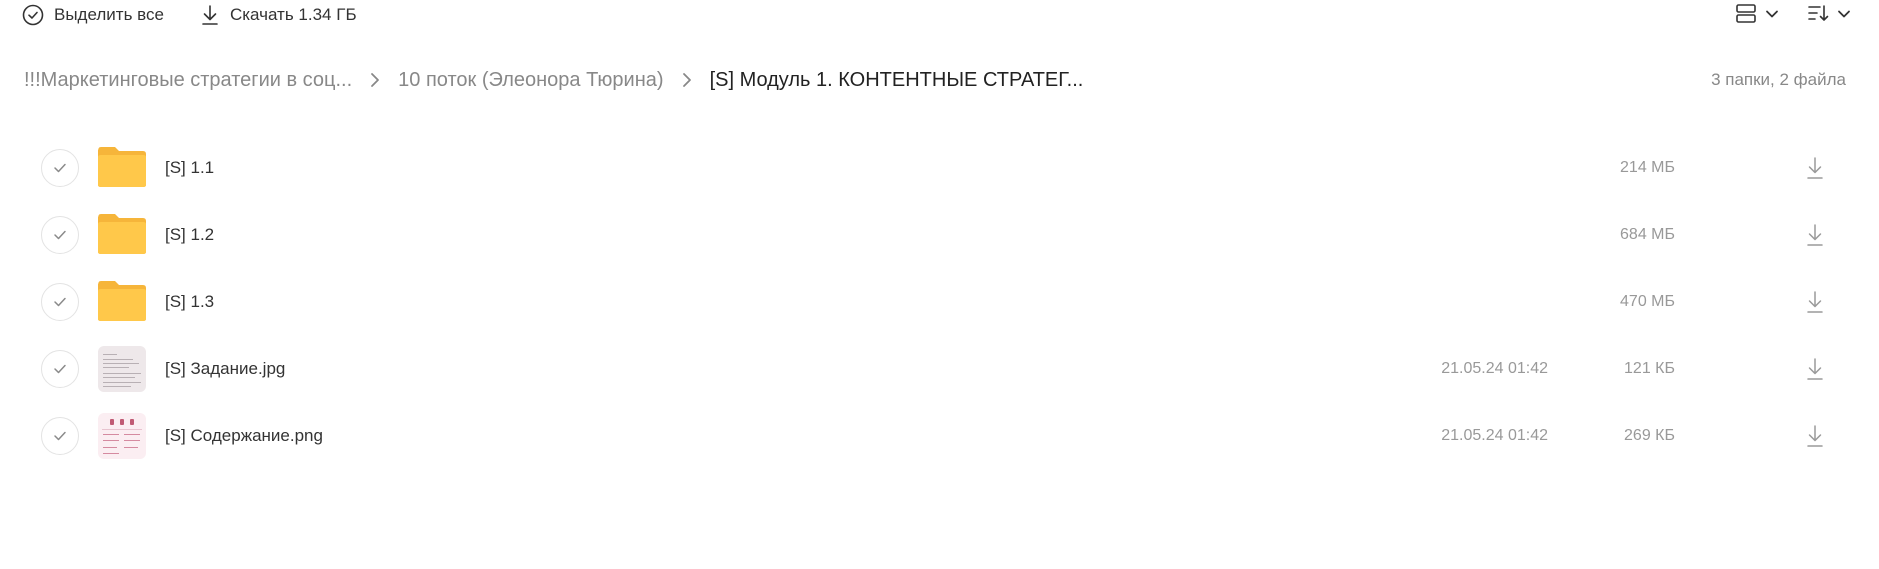 The width and height of the screenshot is (1879, 569). Describe the element at coordinates (530, 80) in the screenshot. I see `breadcrumb-item: 10 поток (Элеонора Тюрина)` at that location.